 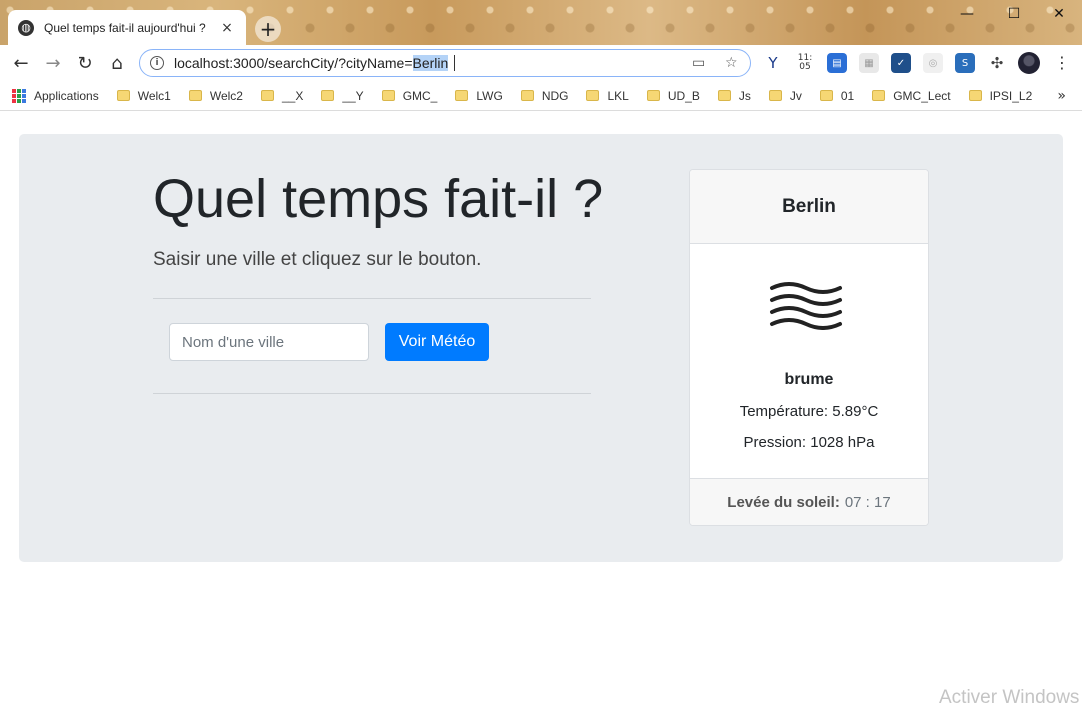 What do you see at coordinates (809, 442) in the screenshot?
I see `pressure-text: Pression: 1028 hPa` at bounding box center [809, 442].